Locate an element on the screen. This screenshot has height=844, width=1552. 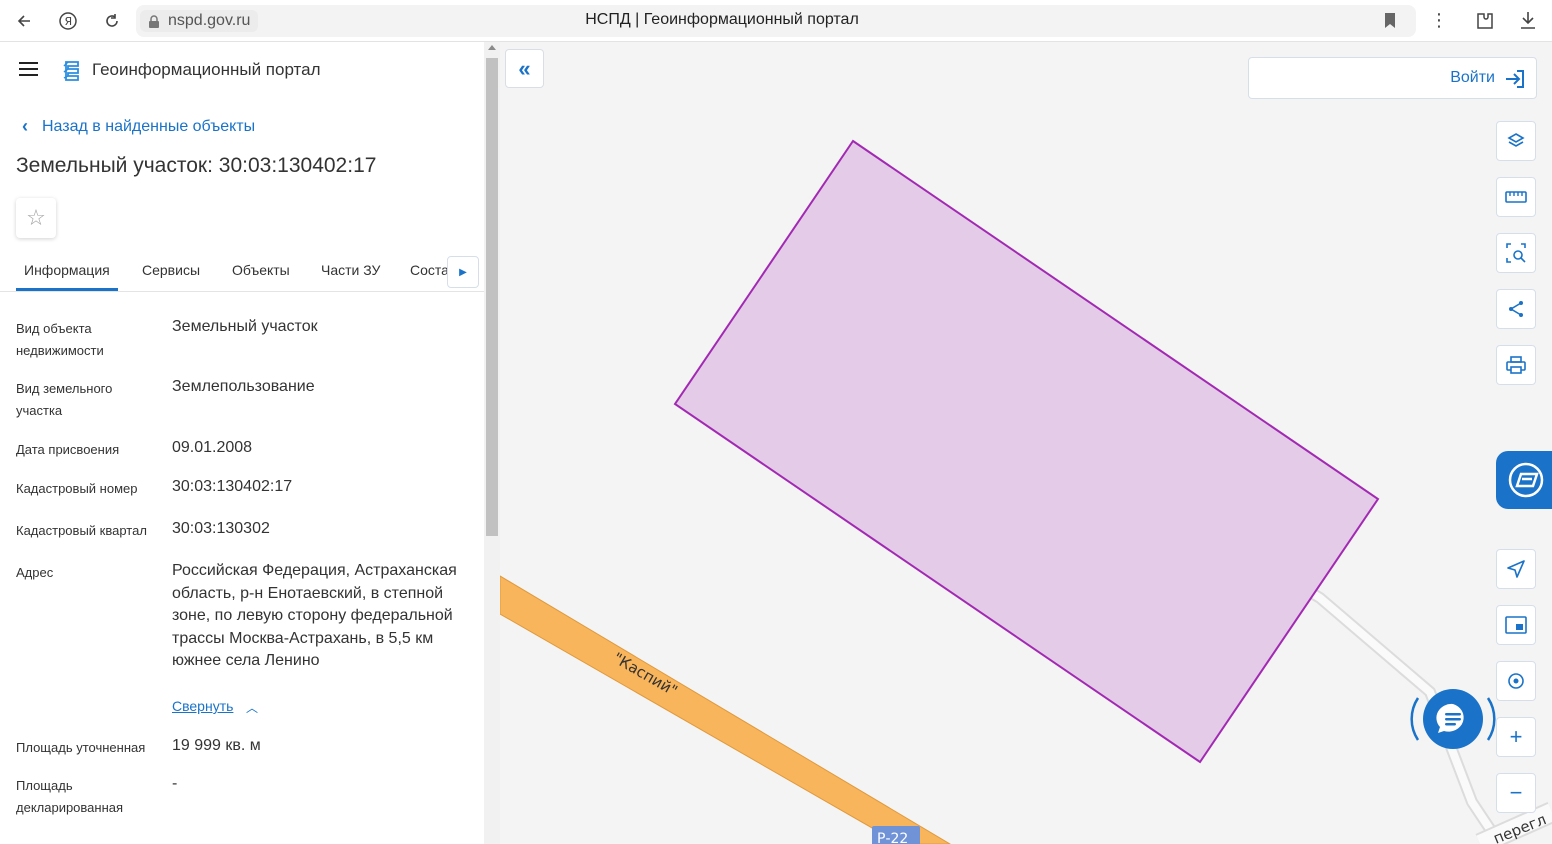
prop-label: Адрес is located at coordinates (35, 572).